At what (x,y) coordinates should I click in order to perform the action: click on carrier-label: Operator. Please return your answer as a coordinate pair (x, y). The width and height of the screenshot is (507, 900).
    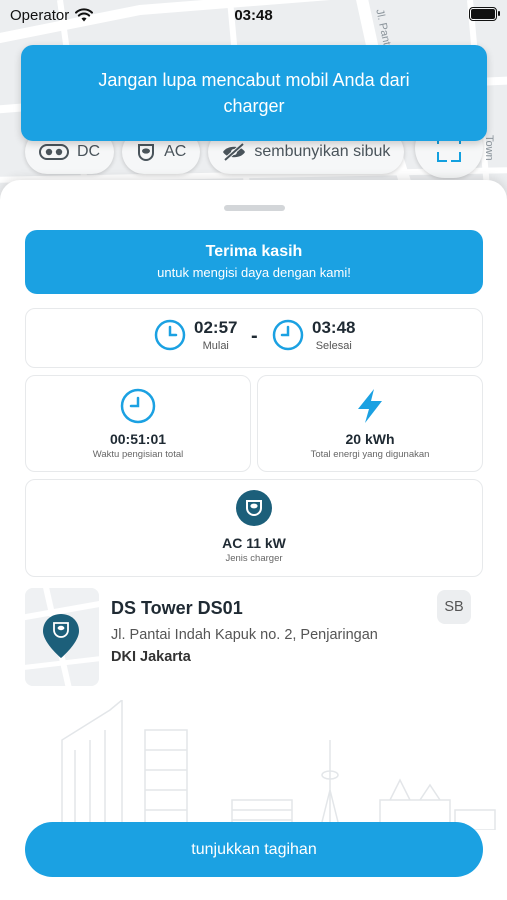
    Looking at the image, I should click on (40, 15).